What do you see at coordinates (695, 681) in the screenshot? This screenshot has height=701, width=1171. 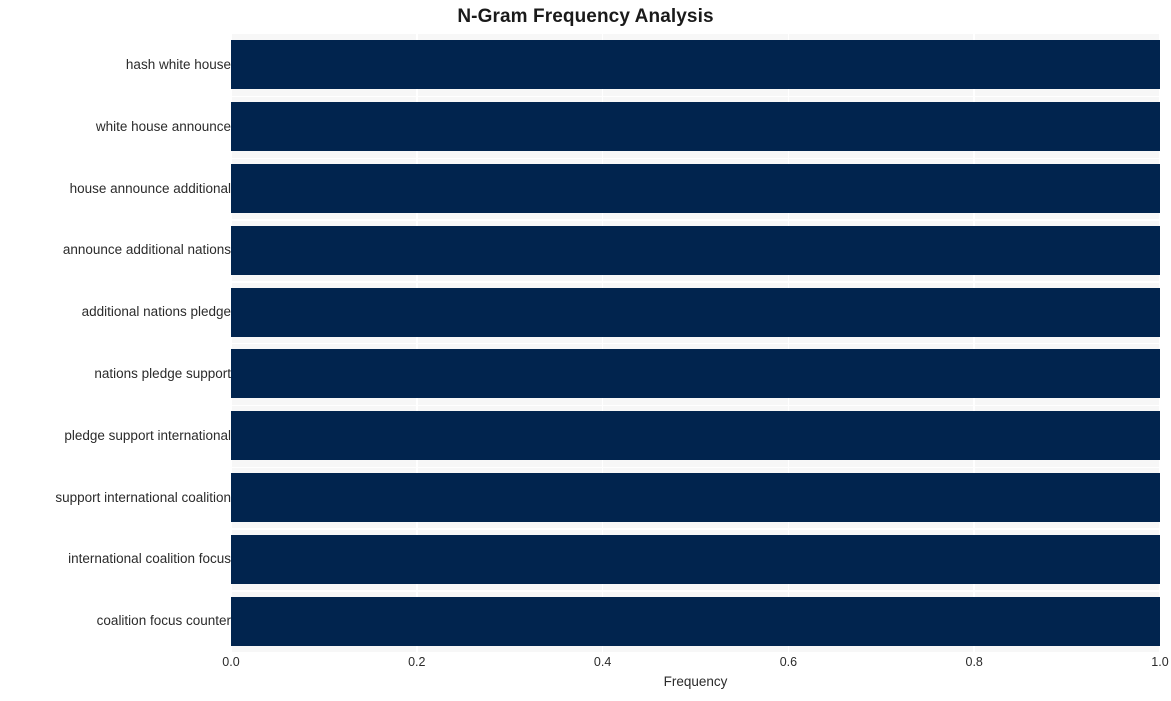 I see `x-axis-label: Frequency` at bounding box center [695, 681].